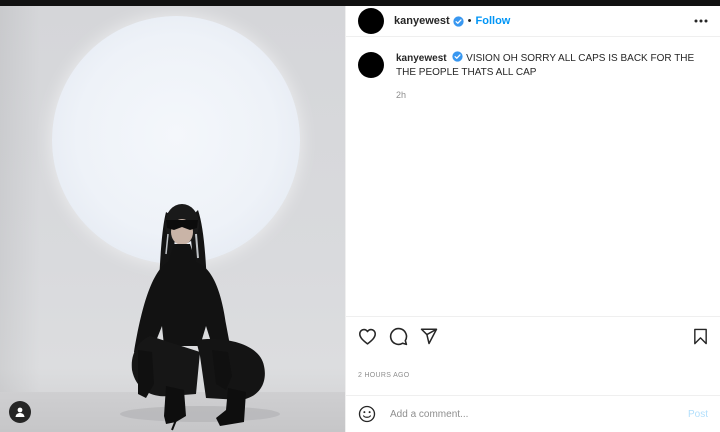 Image resolution: width=720 pixels, height=432 pixels. I want to click on user-tag-icon, so click(20, 412).